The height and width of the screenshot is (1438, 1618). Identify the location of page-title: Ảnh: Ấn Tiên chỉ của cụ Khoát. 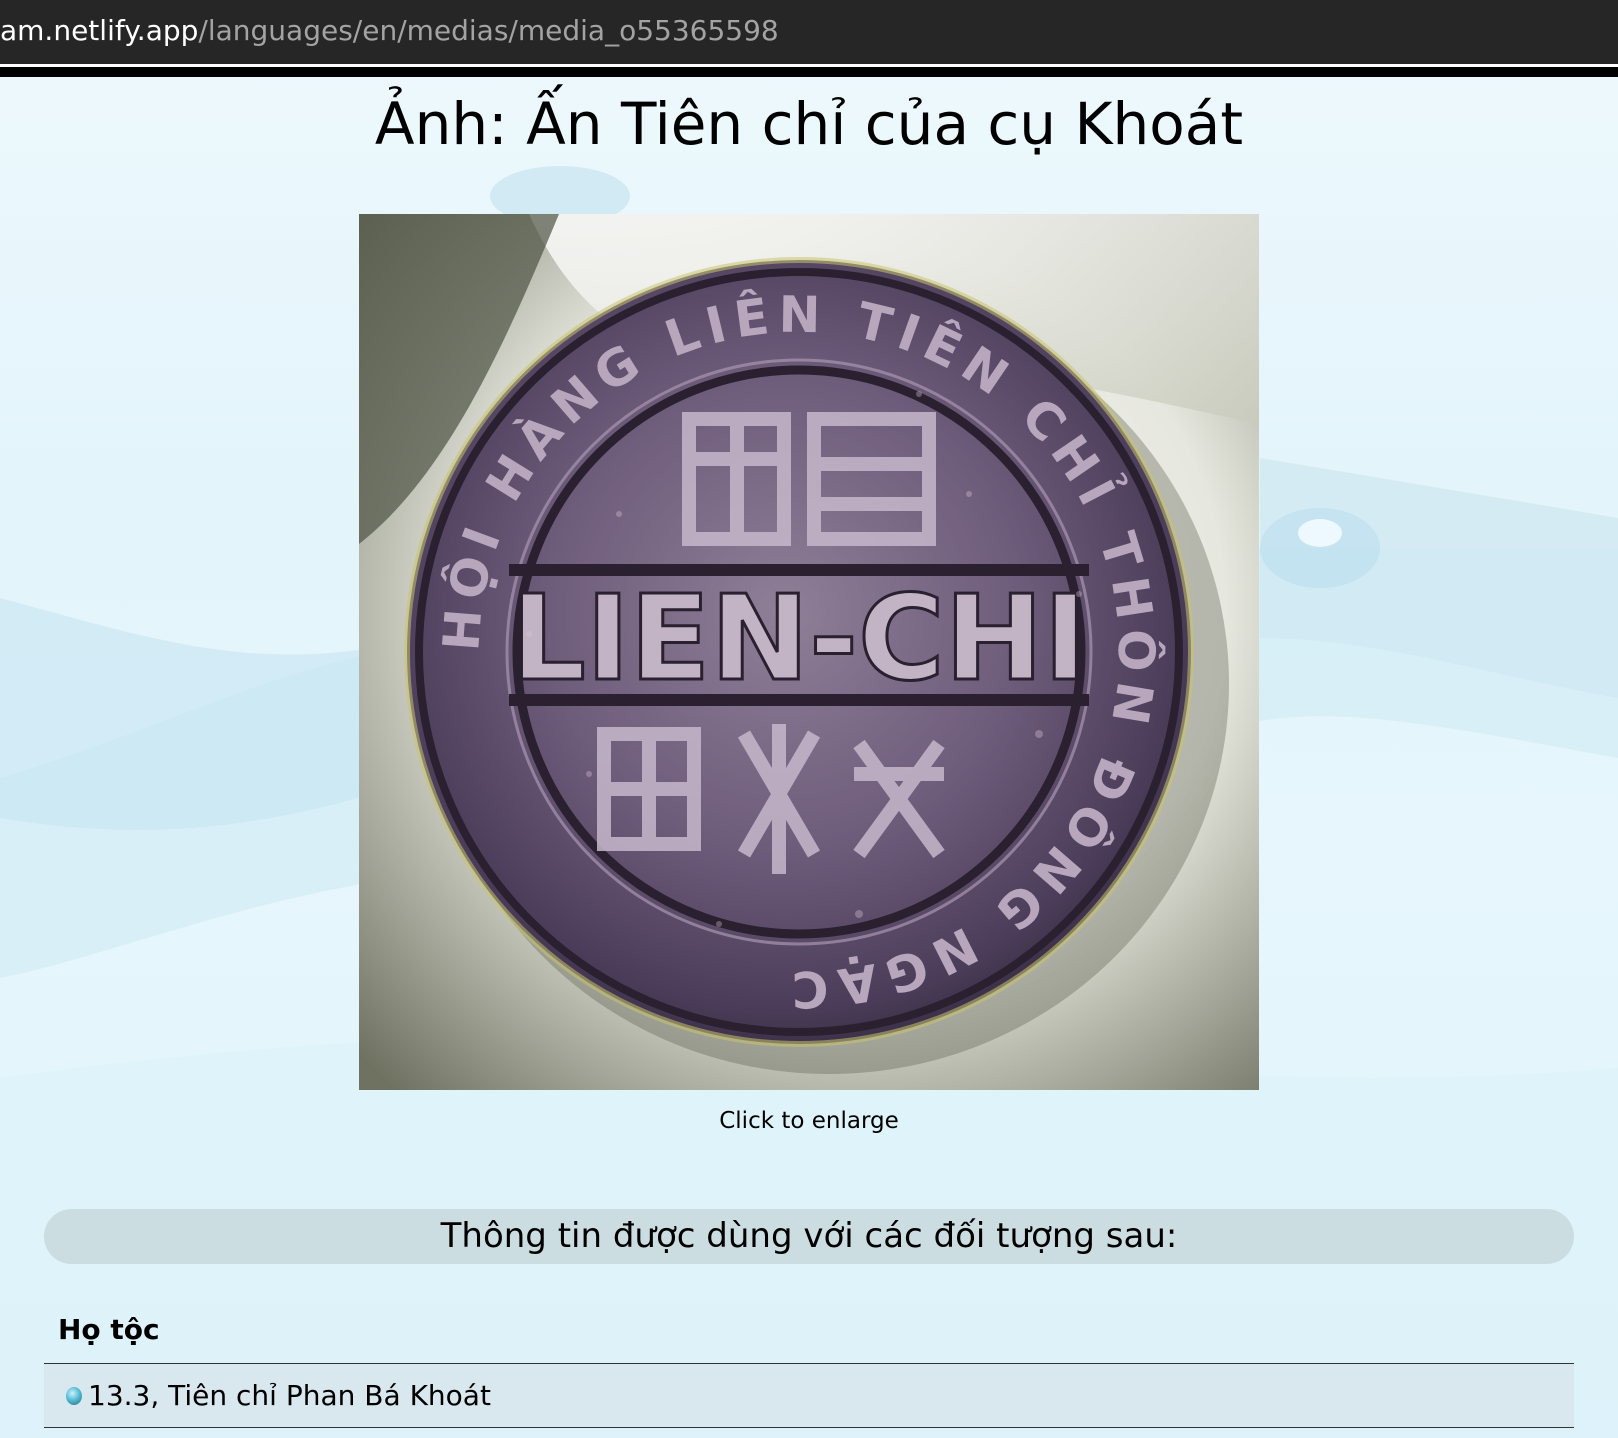
(809, 124).